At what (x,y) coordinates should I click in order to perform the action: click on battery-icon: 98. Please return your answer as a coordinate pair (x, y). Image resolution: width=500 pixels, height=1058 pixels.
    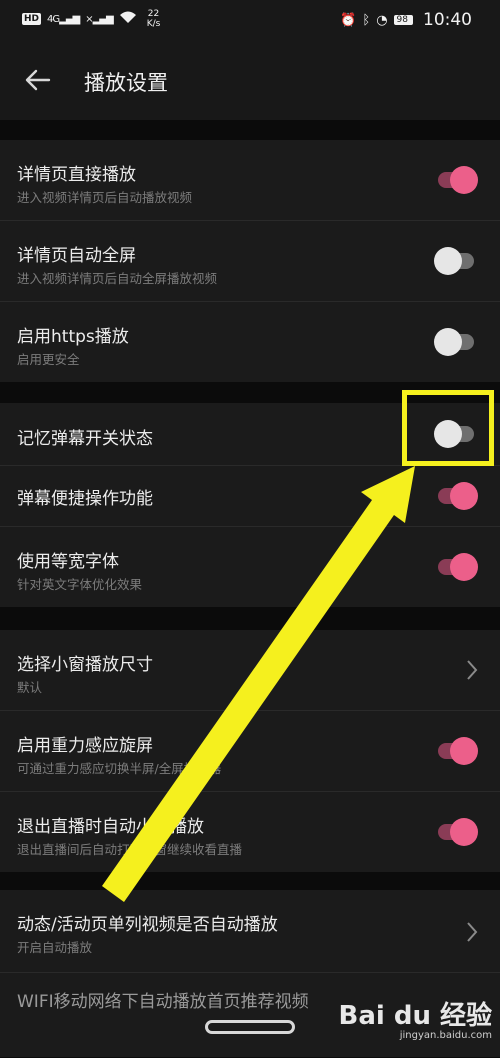
    Looking at the image, I should click on (403, 20).